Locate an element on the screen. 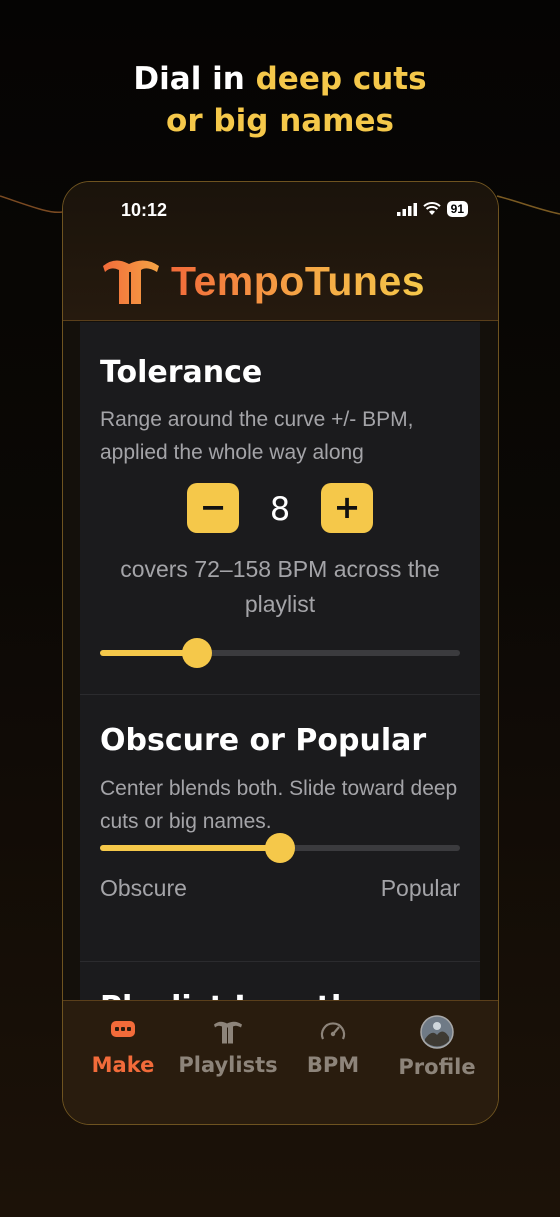  battery-indicator: 91 is located at coordinates (457, 209).